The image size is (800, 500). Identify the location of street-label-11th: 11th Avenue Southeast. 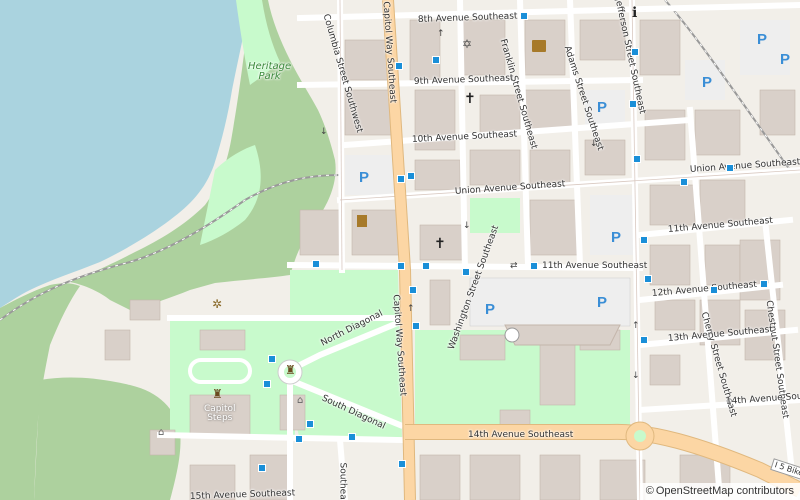
(595, 266).